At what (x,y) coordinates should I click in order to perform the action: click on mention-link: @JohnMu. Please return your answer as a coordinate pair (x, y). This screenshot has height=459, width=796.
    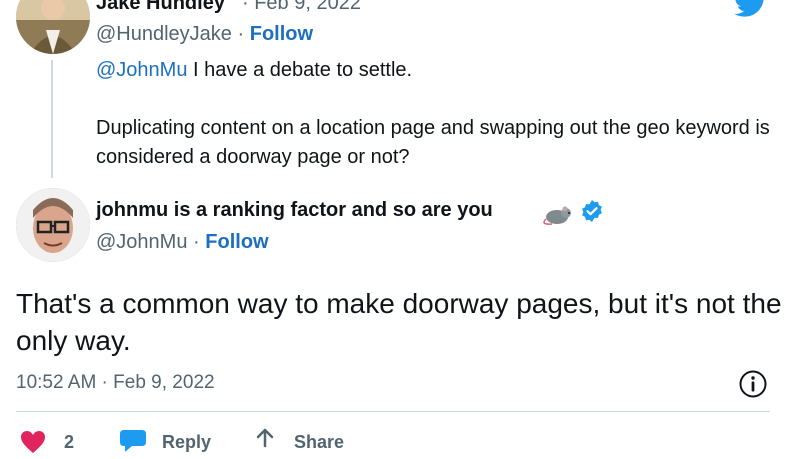
    Looking at the image, I should click on (141, 70).